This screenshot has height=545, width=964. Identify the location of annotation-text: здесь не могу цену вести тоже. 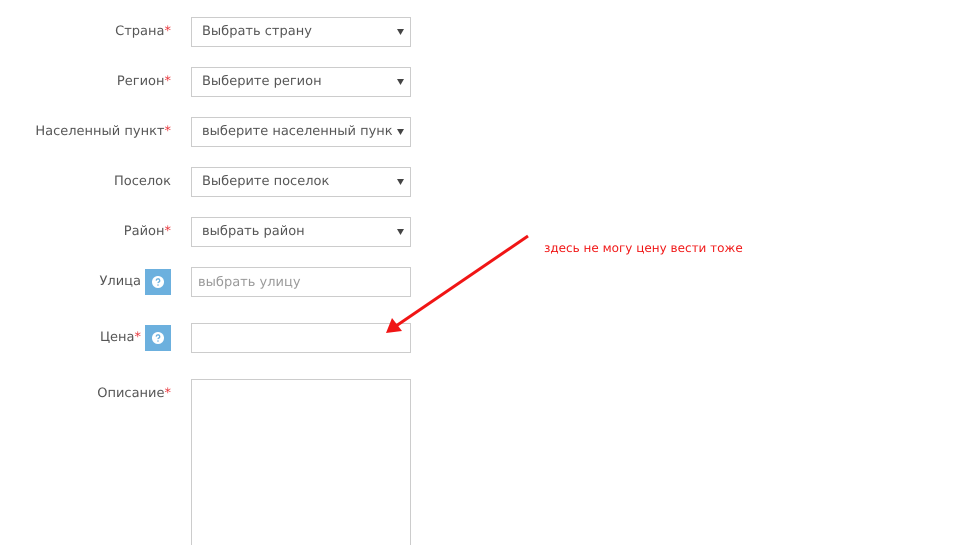
(643, 248).